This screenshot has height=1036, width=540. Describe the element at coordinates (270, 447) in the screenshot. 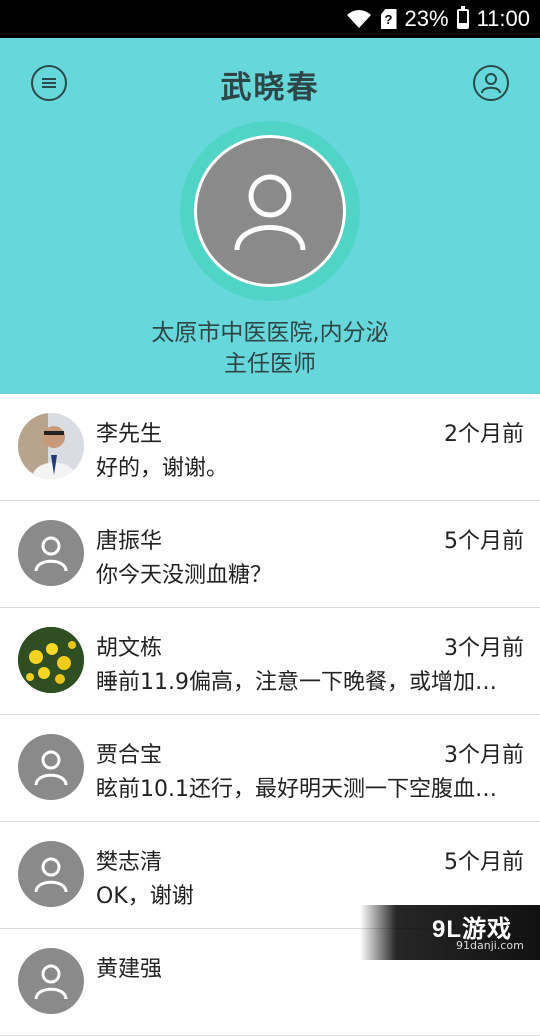

I see `conversation-item: 李先生 2个月前 好的，谢谢。` at that location.